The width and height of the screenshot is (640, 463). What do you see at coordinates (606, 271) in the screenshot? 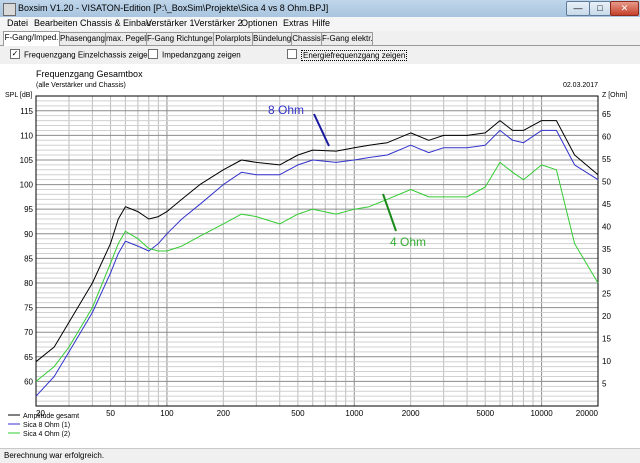
I see `y2-tick-label: 30` at bounding box center [606, 271].